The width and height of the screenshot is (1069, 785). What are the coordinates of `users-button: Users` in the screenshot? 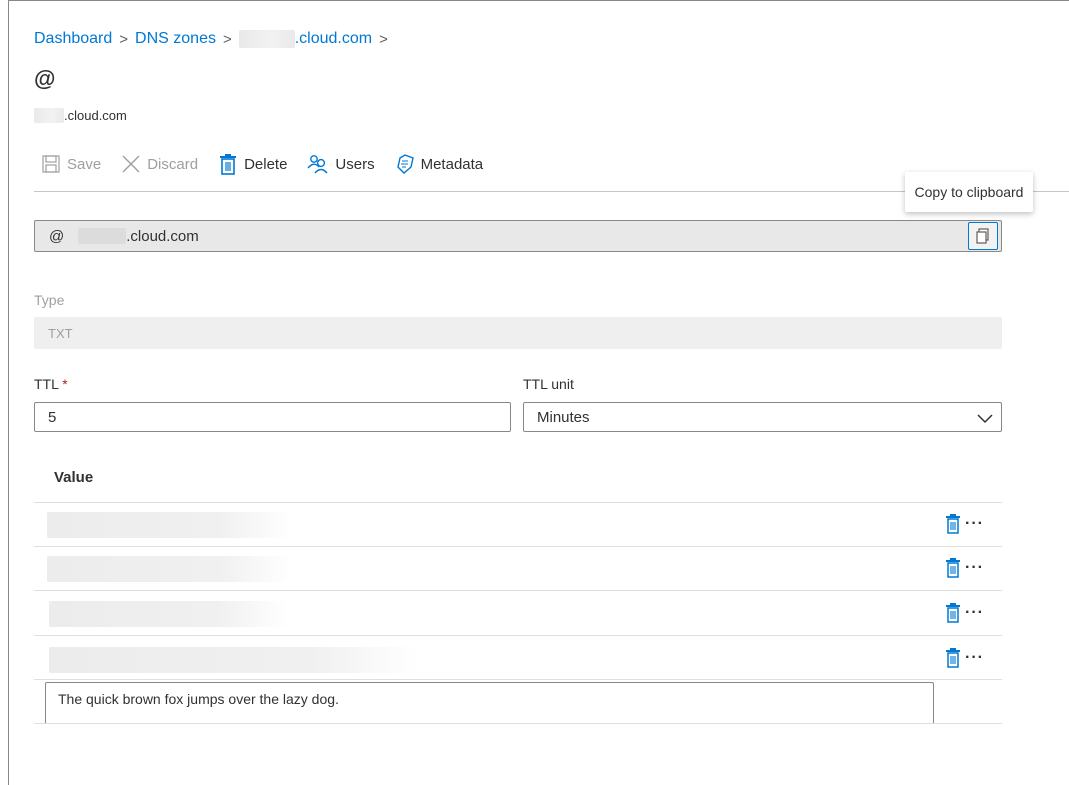 It's located at (341, 164).